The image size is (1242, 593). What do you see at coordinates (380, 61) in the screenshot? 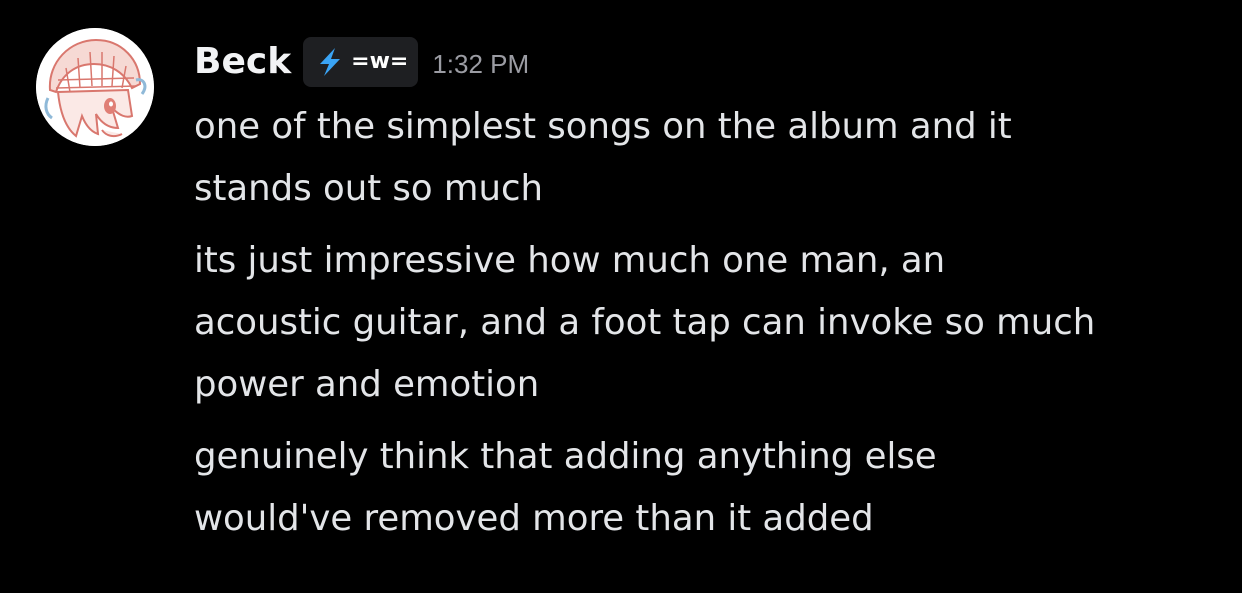
I see `user-tag-text: =w=` at bounding box center [380, 61].